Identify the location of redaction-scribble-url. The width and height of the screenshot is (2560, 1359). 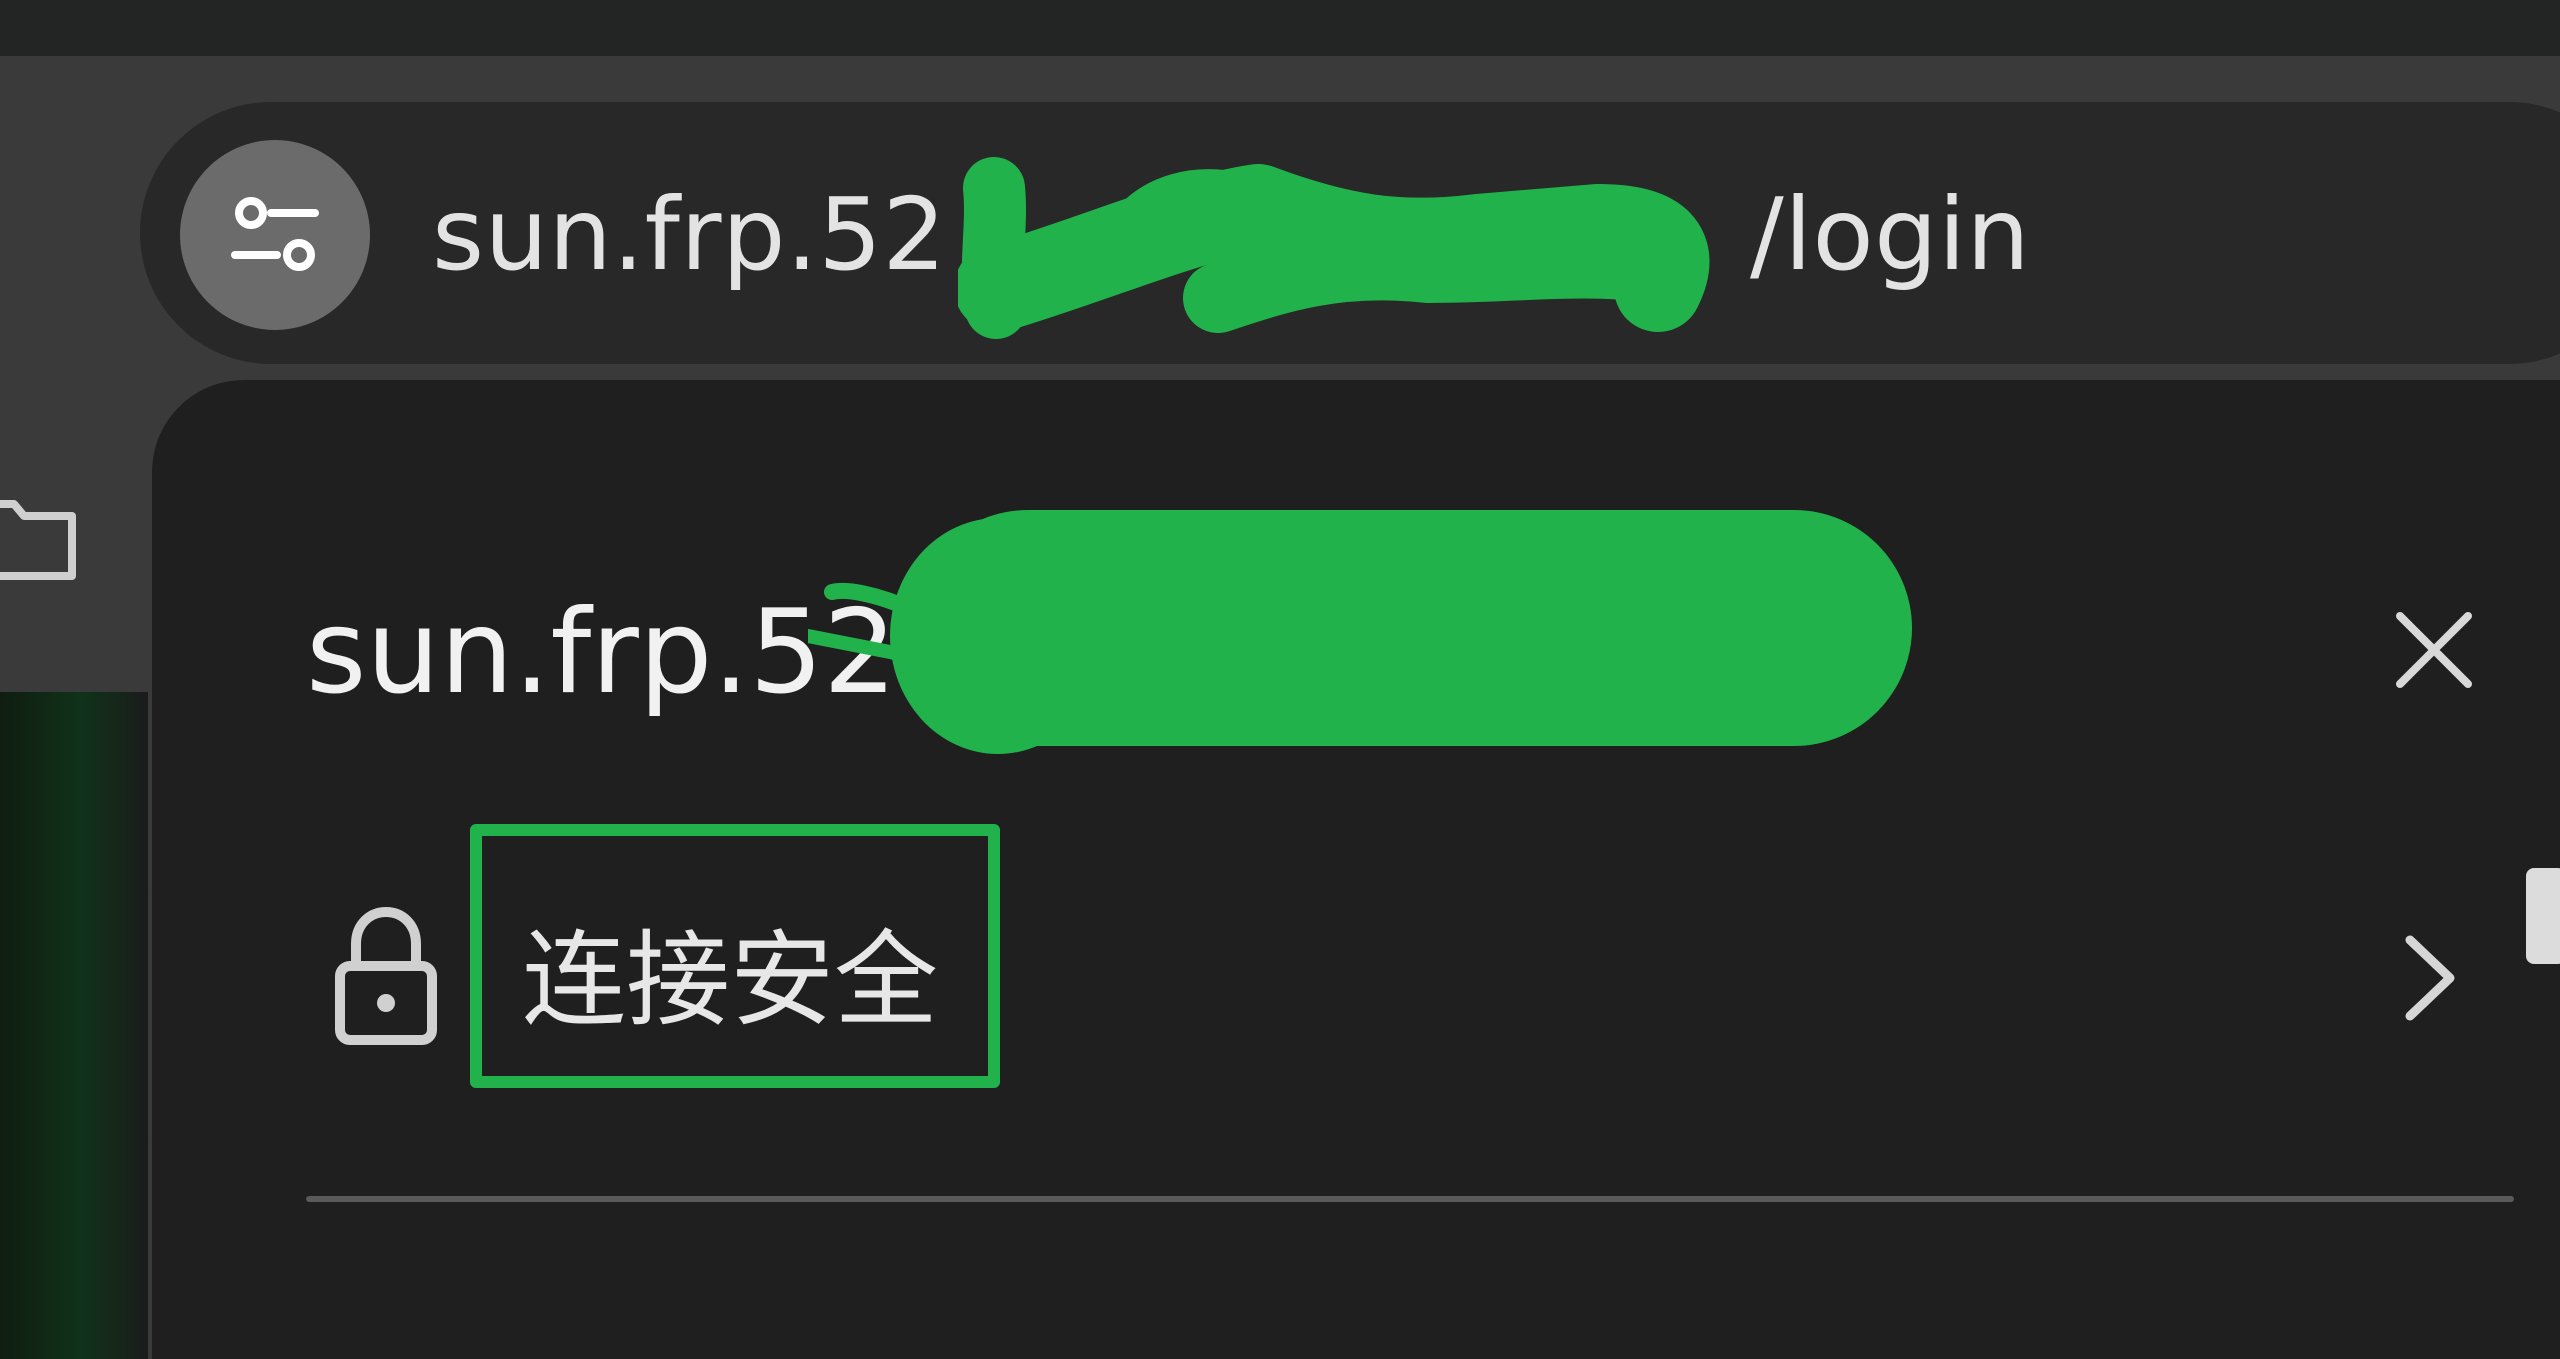
(1334, 248).